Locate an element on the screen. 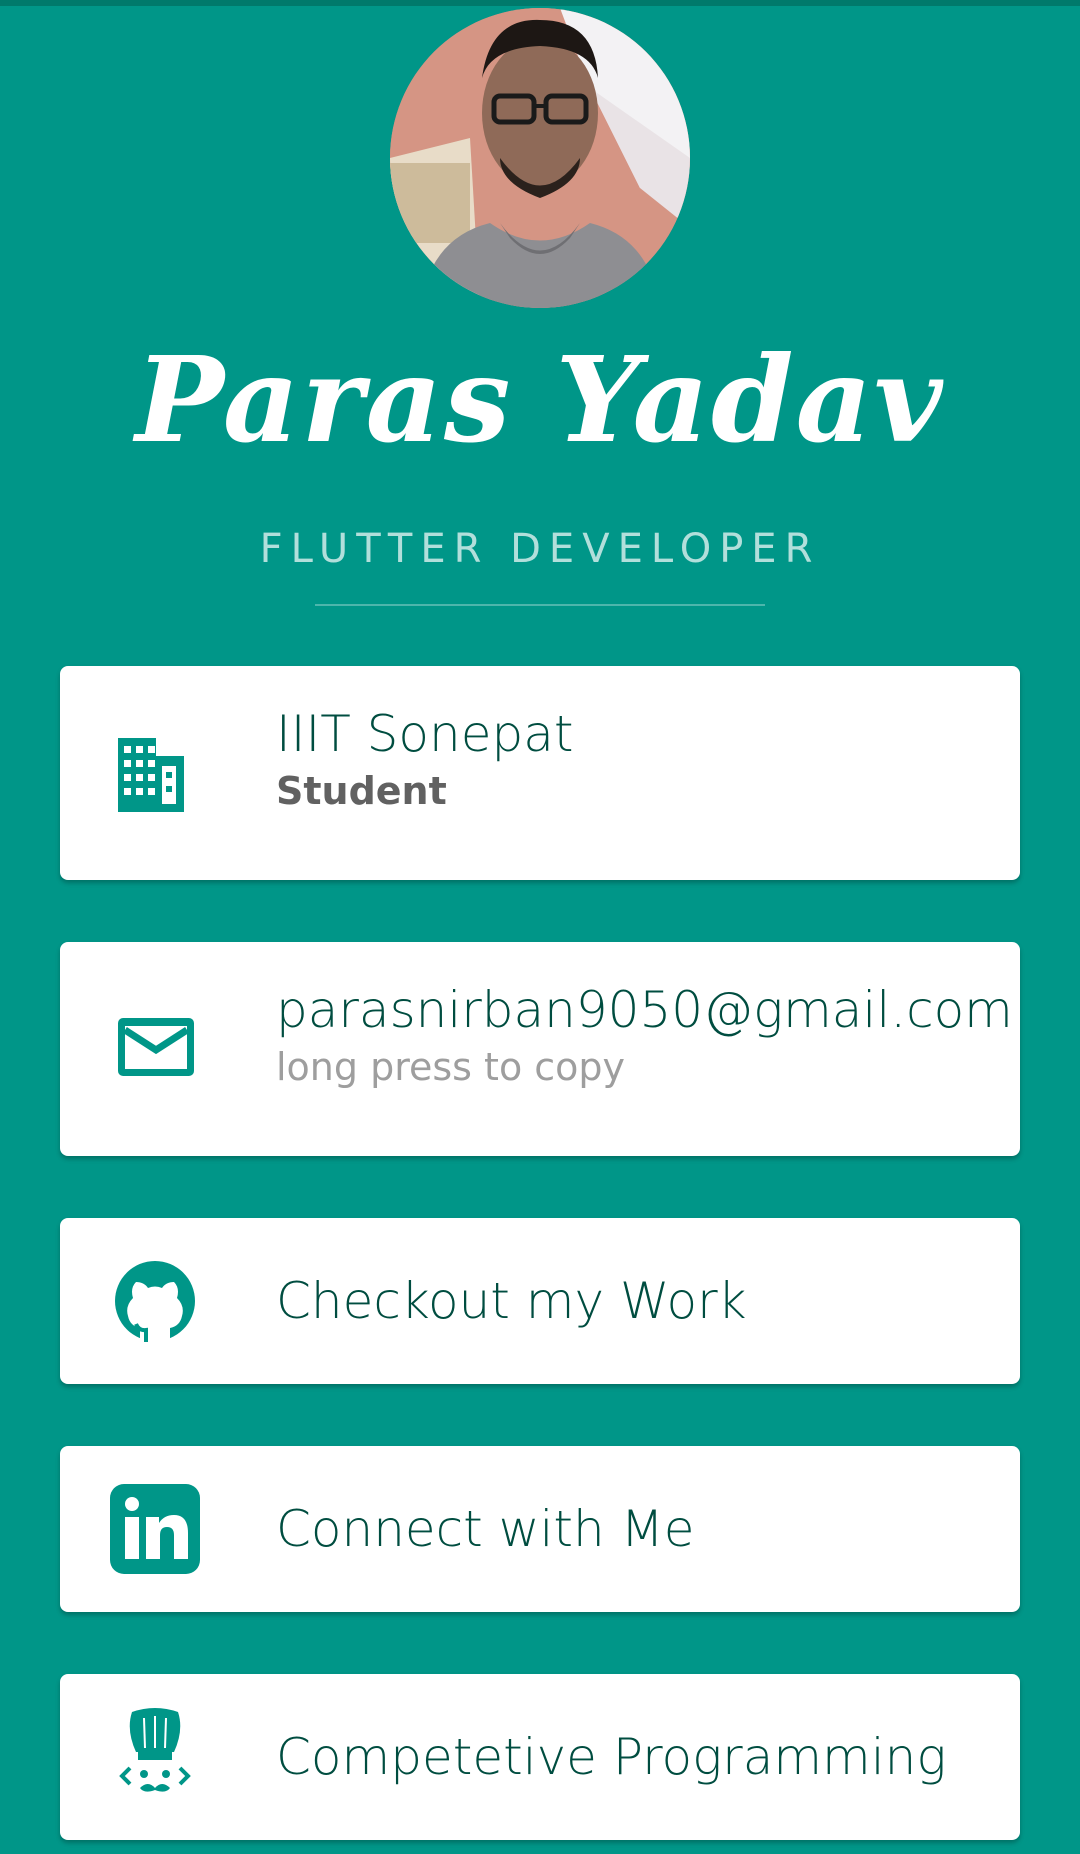 The image size is (1080, 1854). card-primary-text: Checkout my Work is located at coordinates (511, 1301).